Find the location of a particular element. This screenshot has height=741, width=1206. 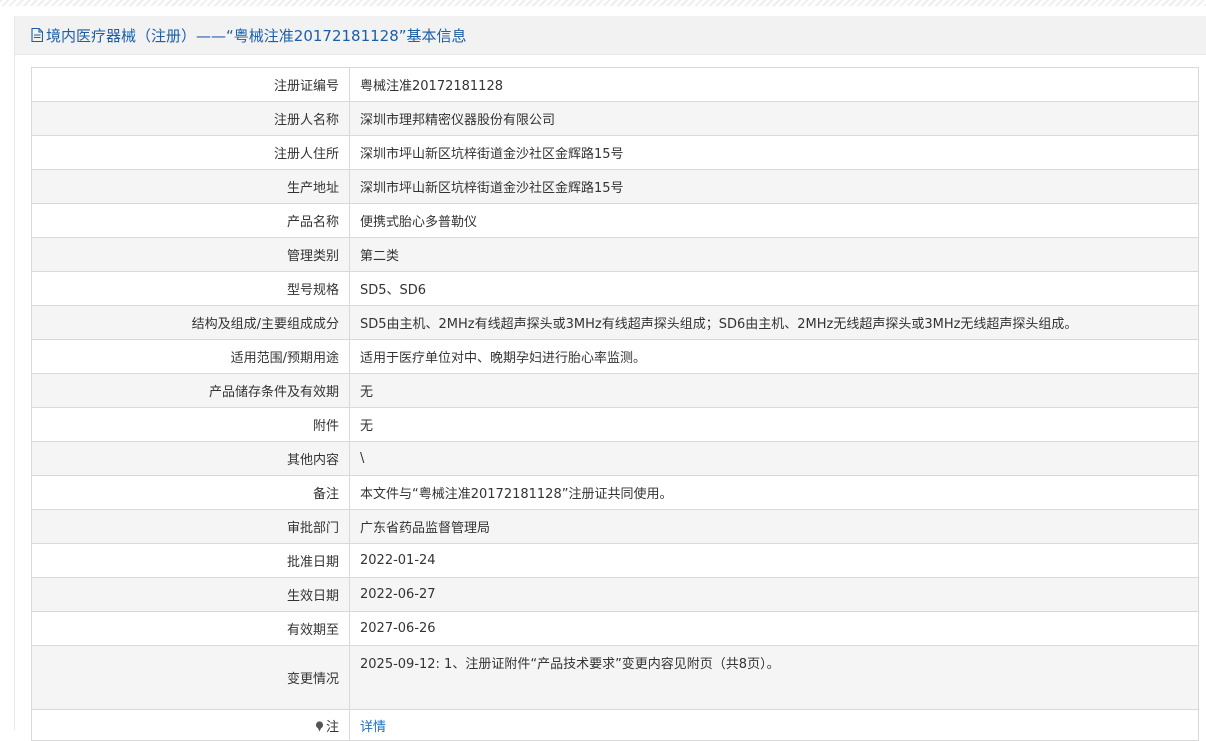

table-row: 型号规格 SD5、SD6 is located at coordinates (615, 288).